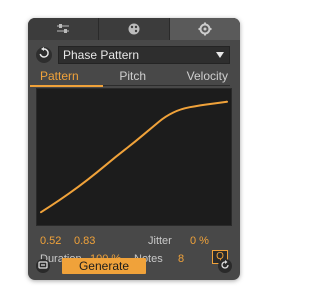  What do you see at coordinates (101, 55) in the screenshot?
I see `preset-selected-label: Phase Pattern` at bounding box center [101, 55].